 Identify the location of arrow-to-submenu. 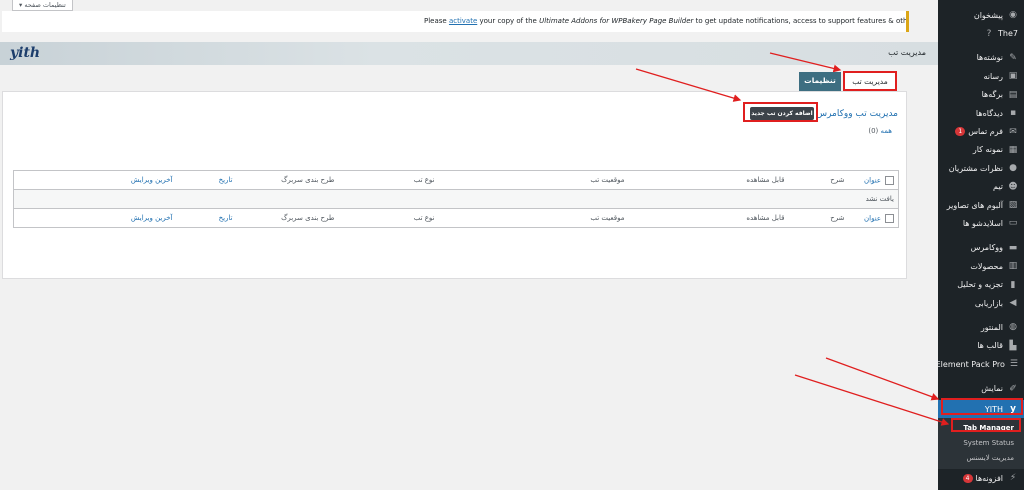
(872, 400).